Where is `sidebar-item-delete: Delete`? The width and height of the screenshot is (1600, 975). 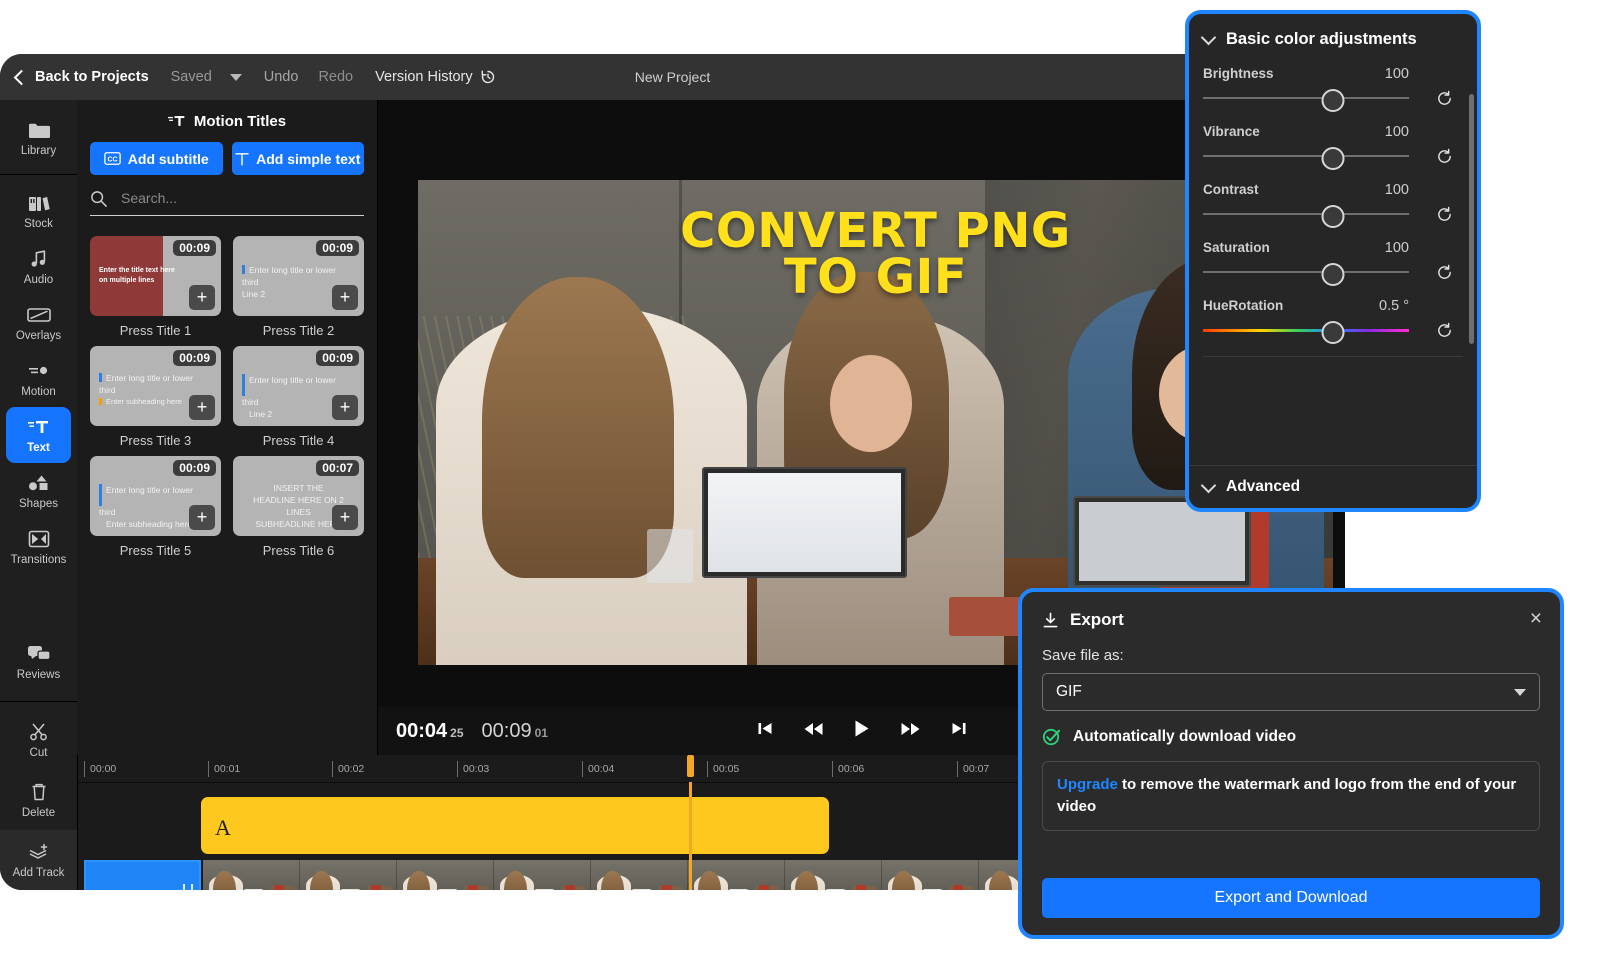
sidebar-item-delete: Delete is located at coordinates (38, 800).